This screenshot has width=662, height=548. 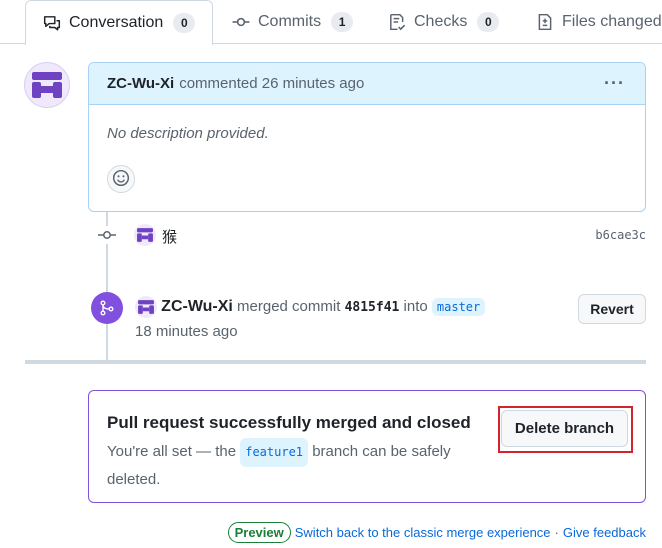 What do you see at coordinates (397, 22) in the screenshot?
I see `checklist-icon` at bounding box center [397, 22].